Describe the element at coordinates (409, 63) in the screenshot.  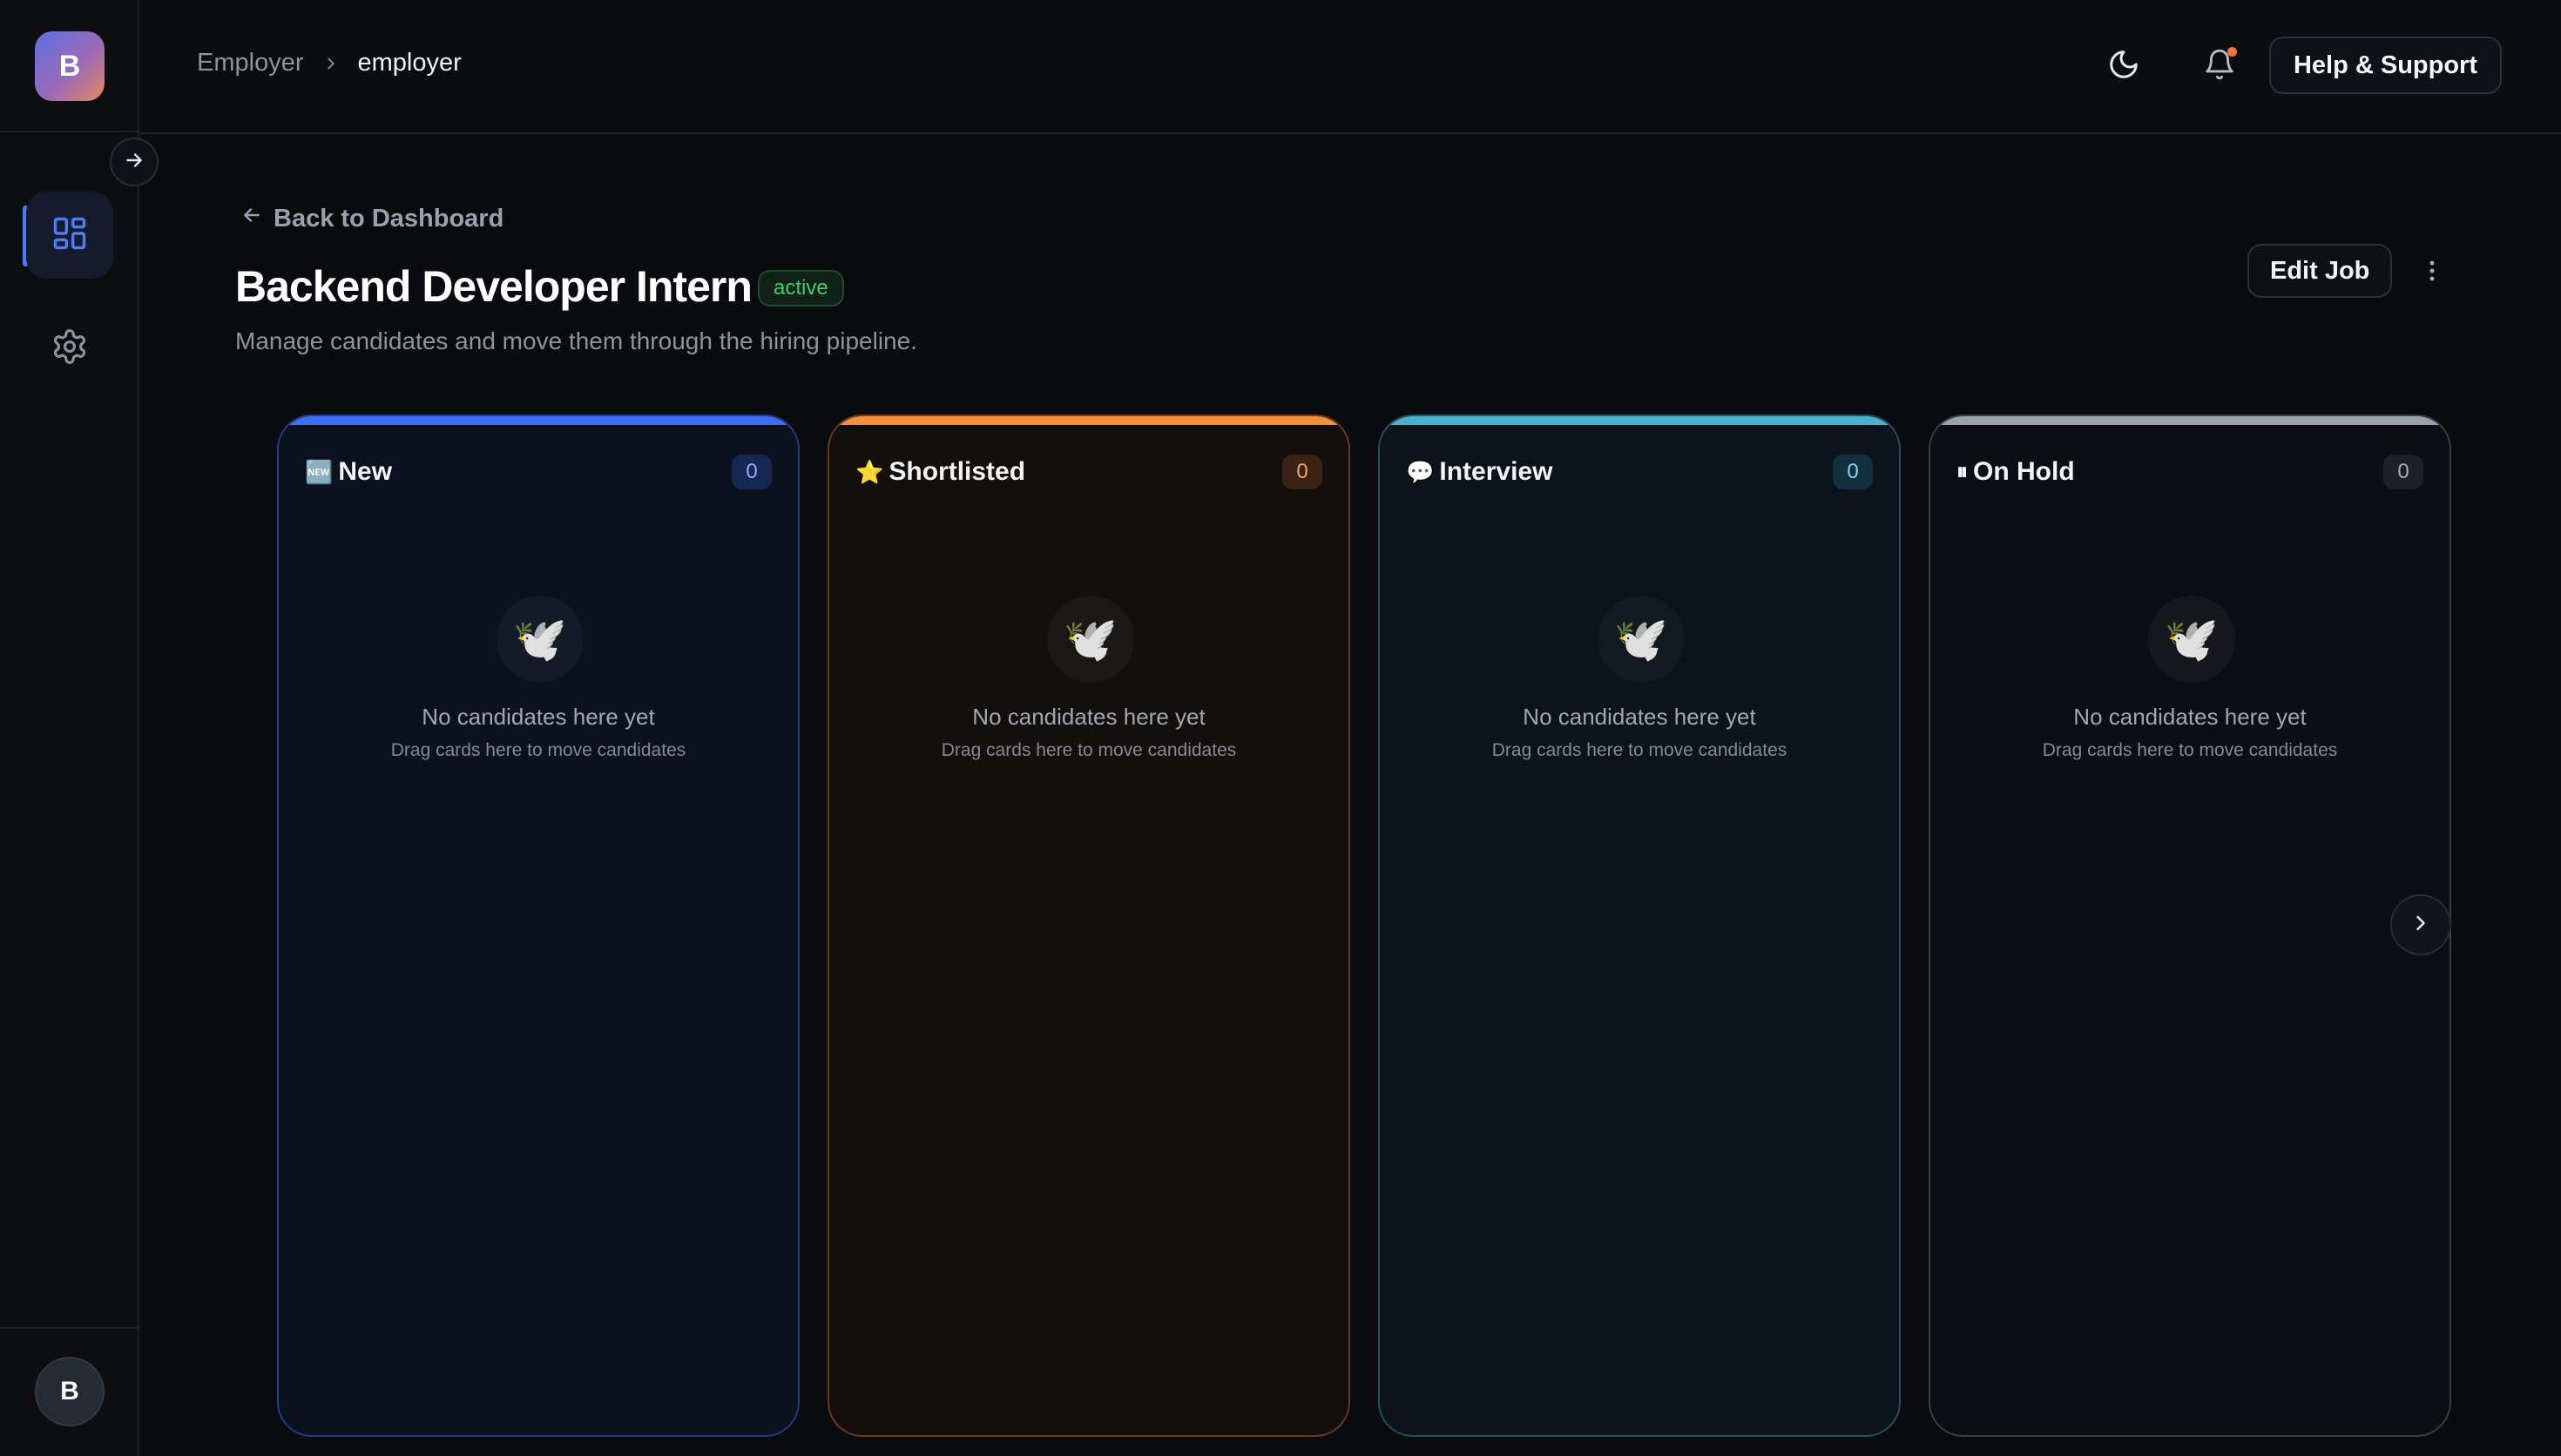
I see `breadcrumb-current: employer` at that location.